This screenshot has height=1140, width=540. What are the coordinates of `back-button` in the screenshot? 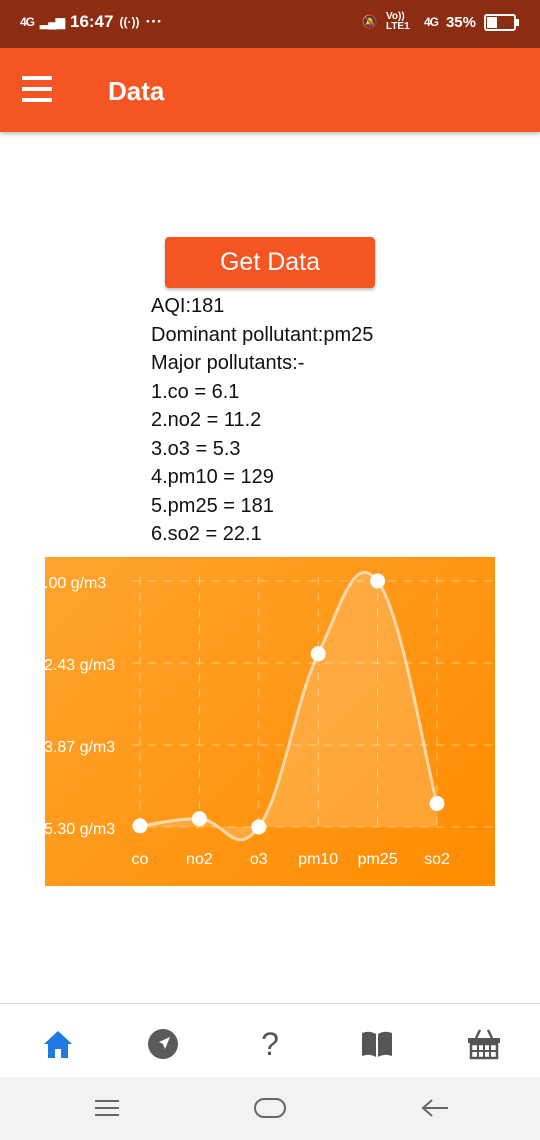 It's located at (435, 1108).